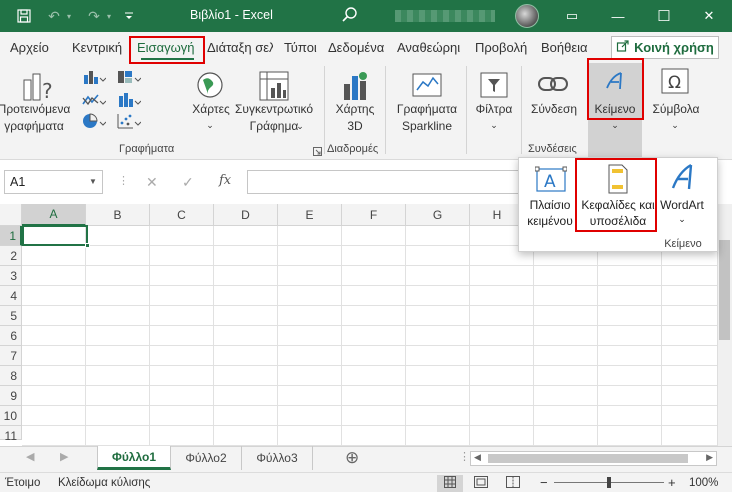  What do you see at coordinates (356, 47) in the screenshot?
I see `tab-data: Δεδομένα` at bounding box center [356, 47].